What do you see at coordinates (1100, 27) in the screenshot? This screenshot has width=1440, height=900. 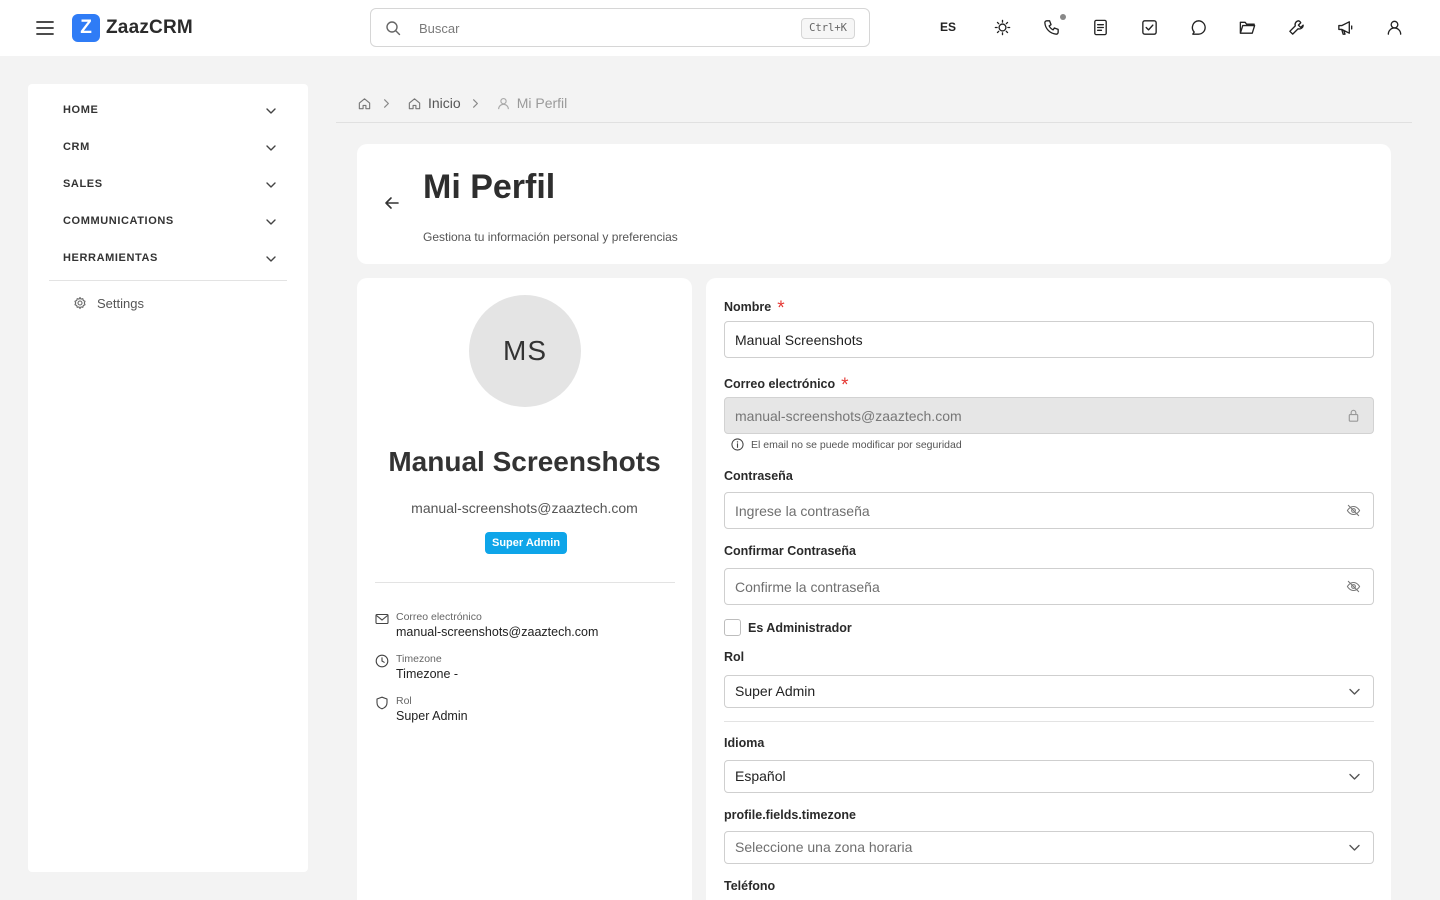 I see `notes-icon` at bounding box center [1100, 27].